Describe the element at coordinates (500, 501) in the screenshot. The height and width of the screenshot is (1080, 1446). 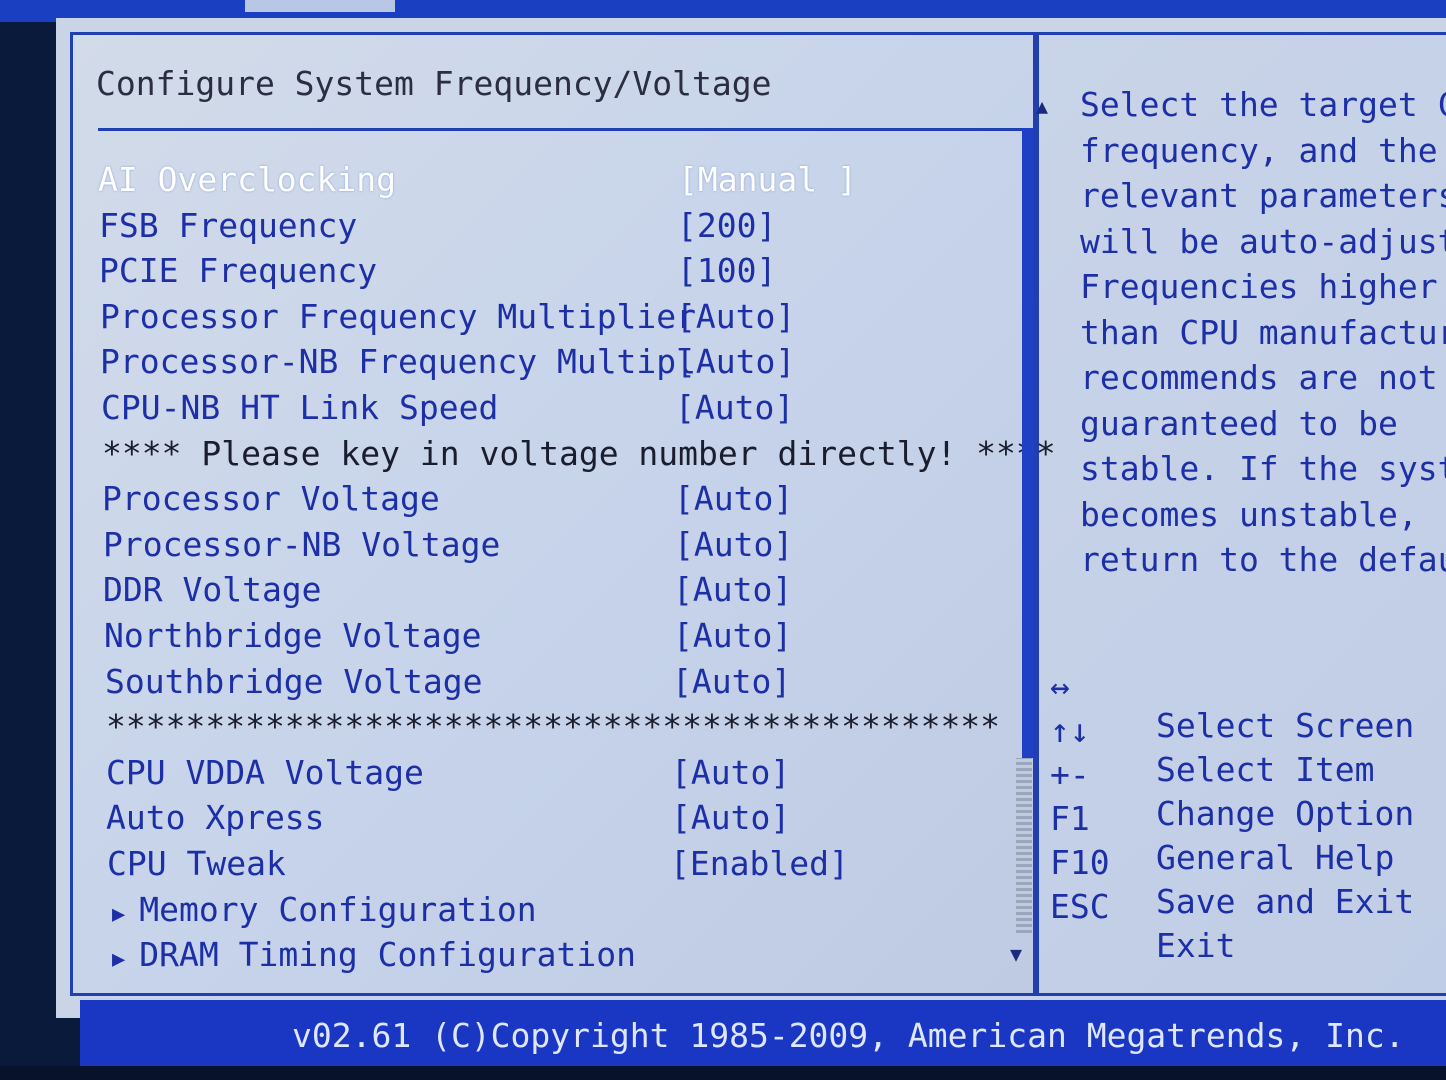
I see `setting-row: Processor Voltage [Auto]` at that location.